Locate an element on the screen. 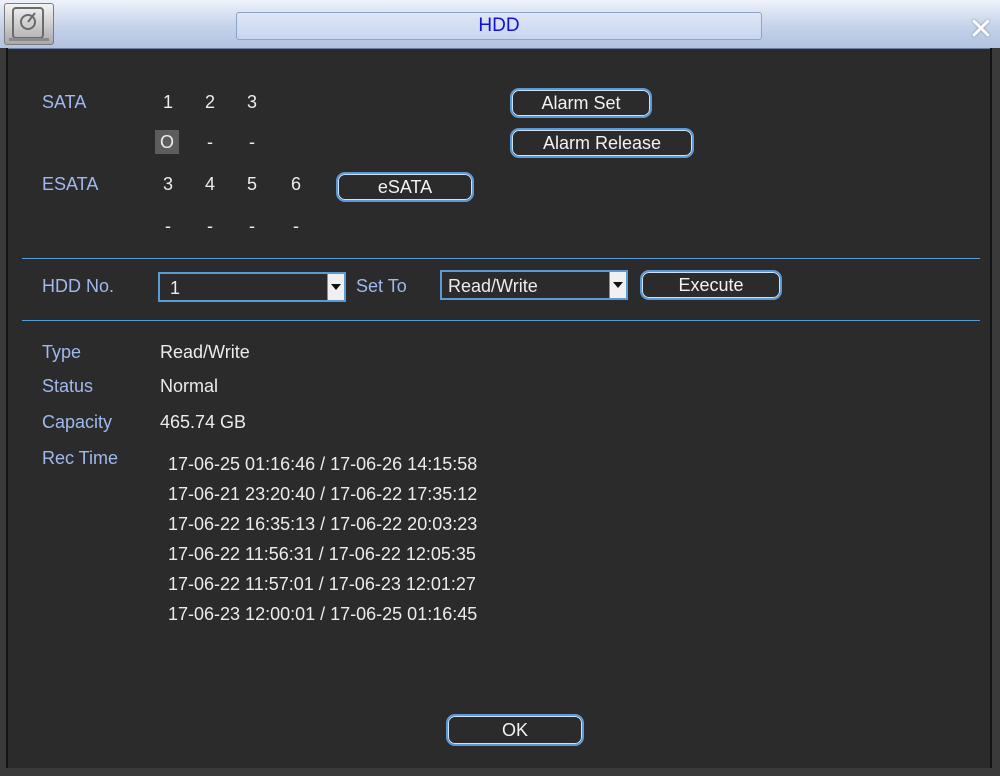 The height and width of the screenshot is (776, 1000). set-to-value: Read/Write is located at coordinates (493, 286).